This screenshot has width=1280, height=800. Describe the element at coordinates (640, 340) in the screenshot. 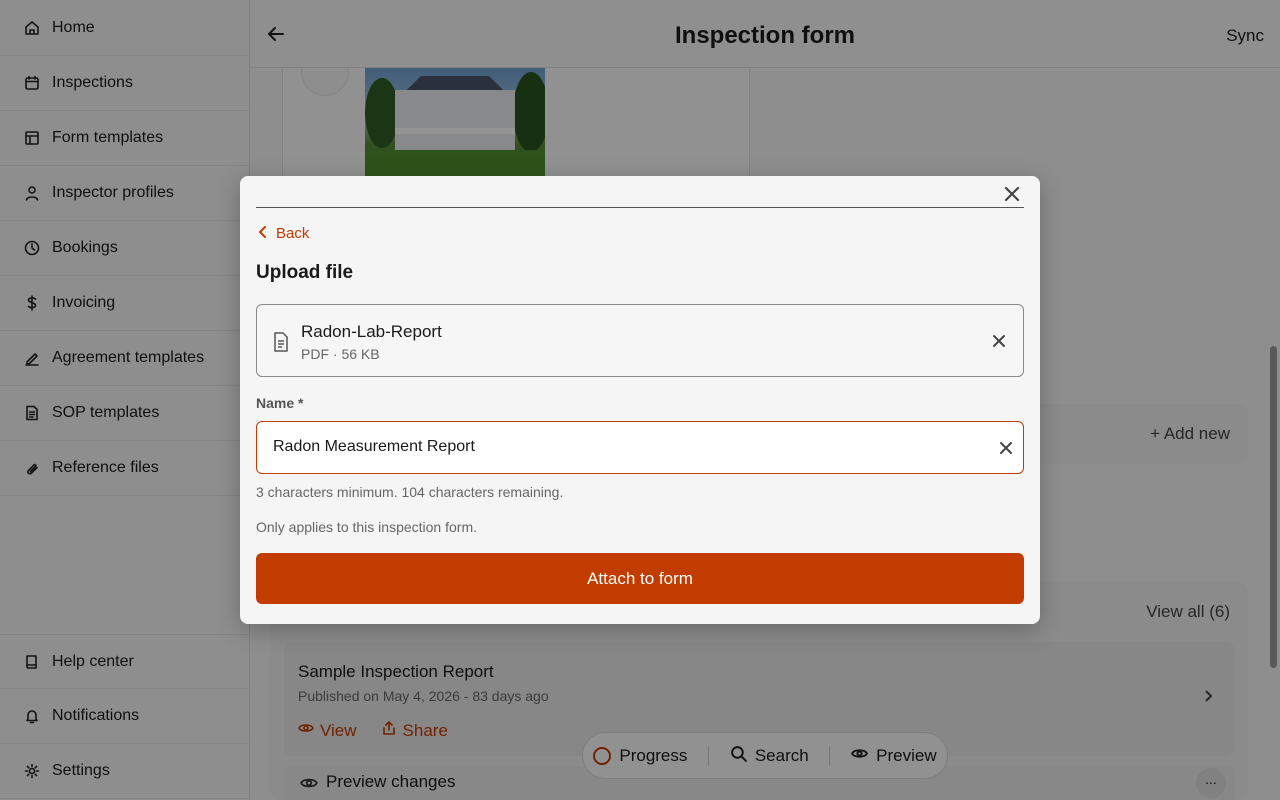

I see `selected-file-card: Radon-Lab-Report PDF · 56 KB` at that location.